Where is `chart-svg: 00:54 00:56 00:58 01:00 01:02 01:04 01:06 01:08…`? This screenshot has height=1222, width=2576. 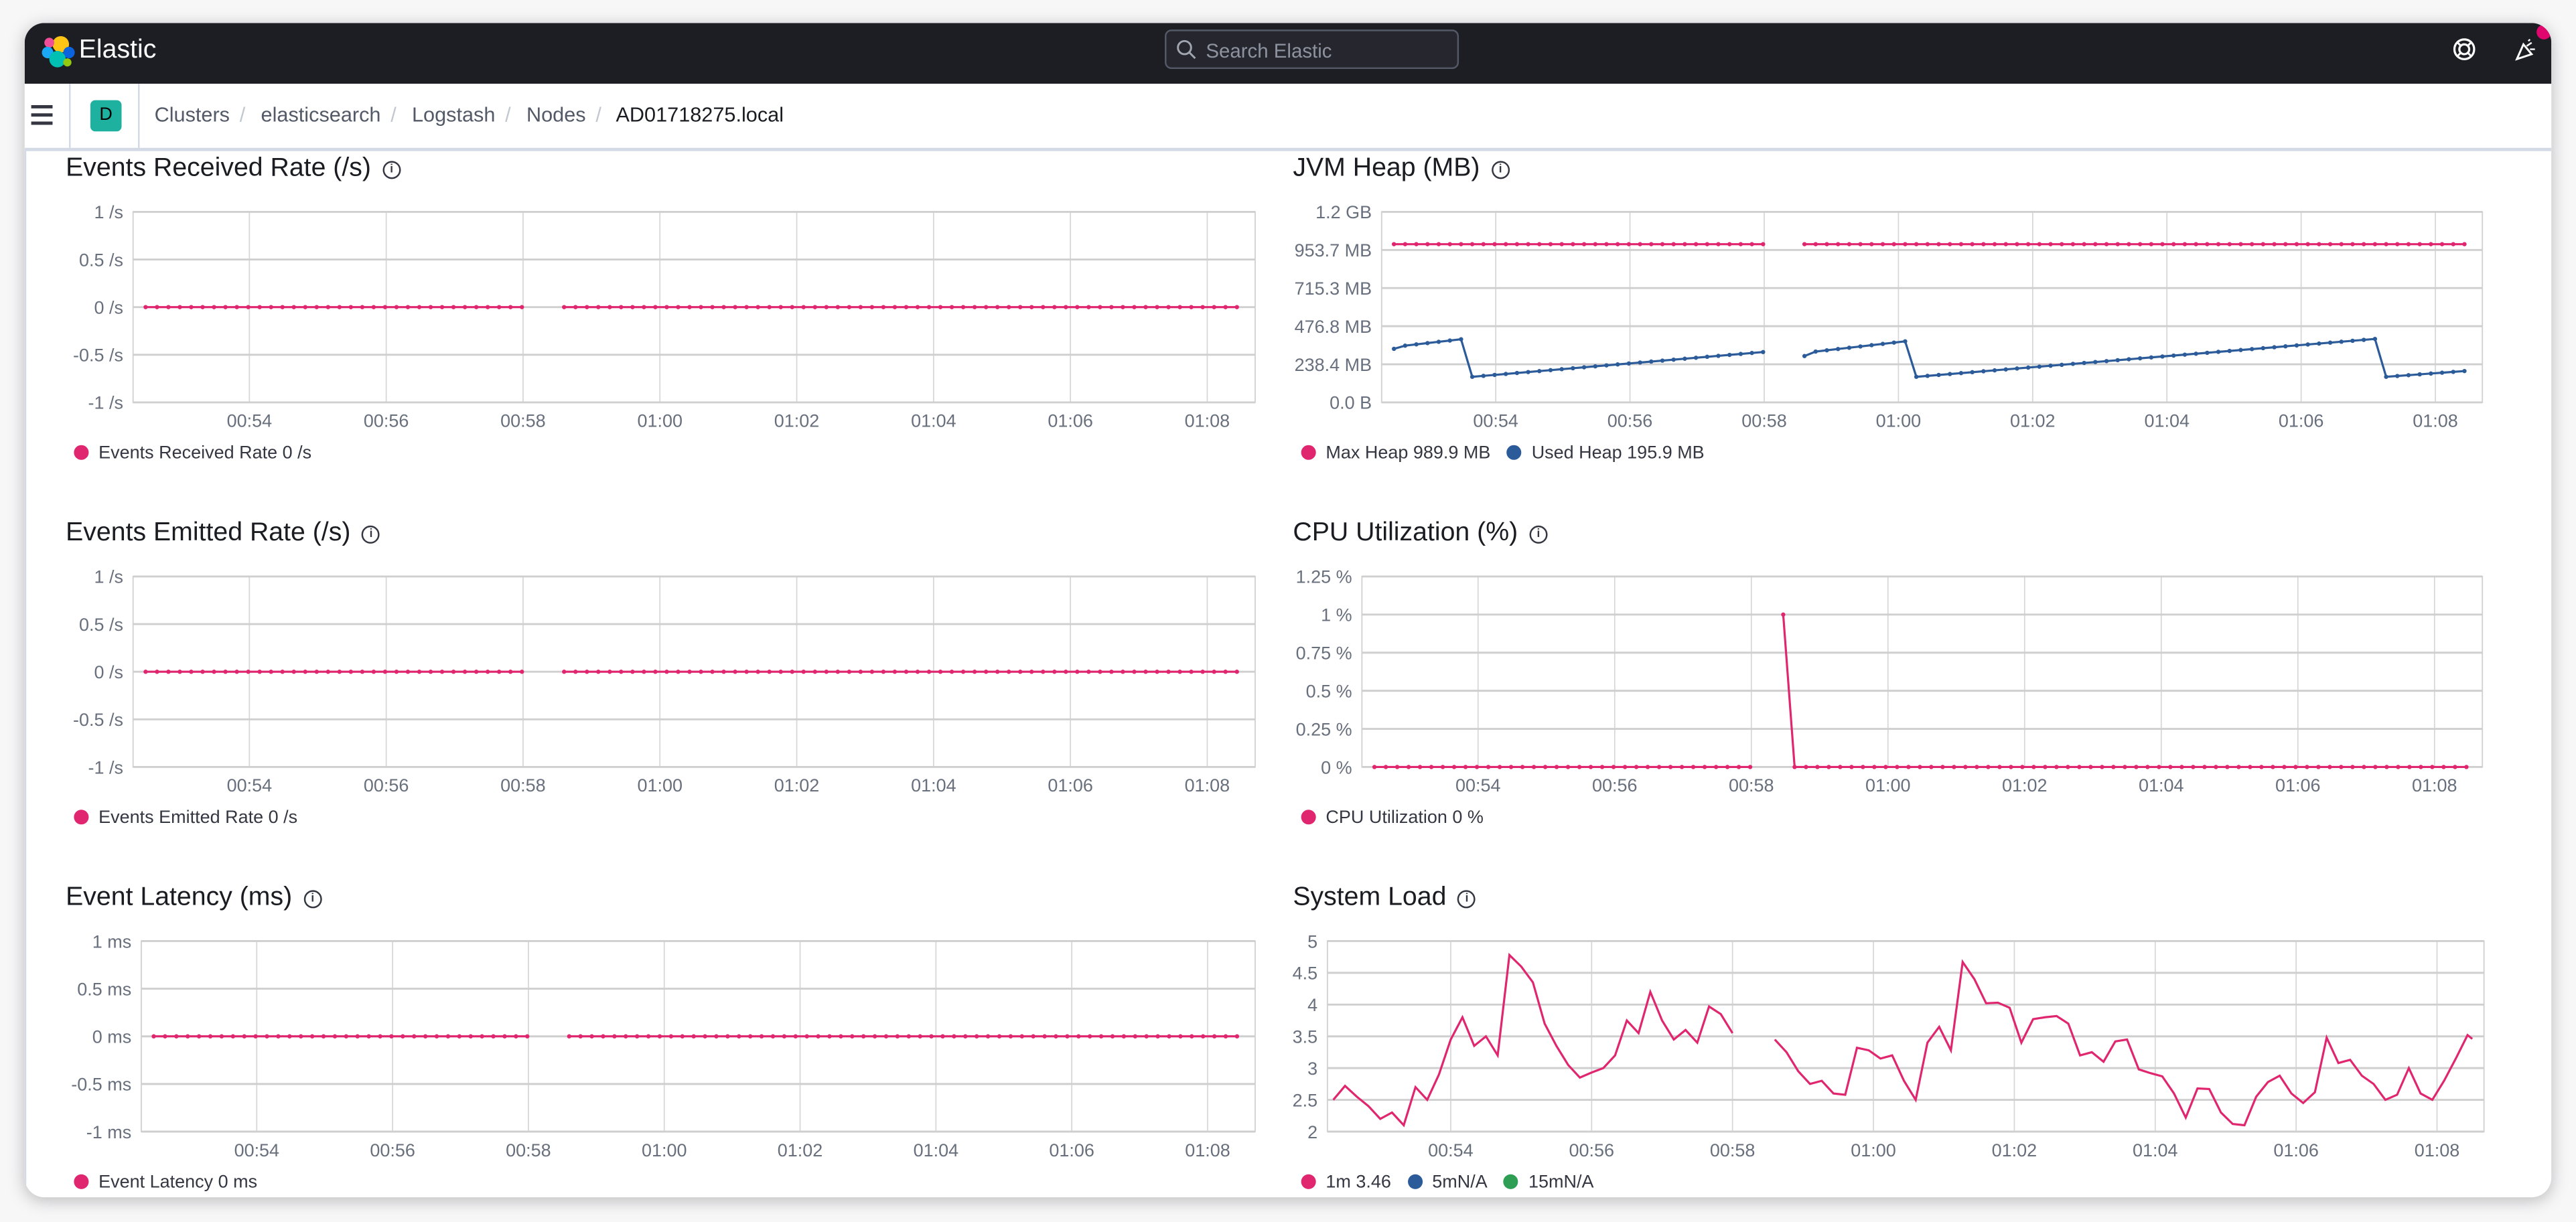
chart-svg: 00:54 00:56 00:58 01:00 01:02 01:04 01:06 01:08… is located at coordinates (1890, 681).